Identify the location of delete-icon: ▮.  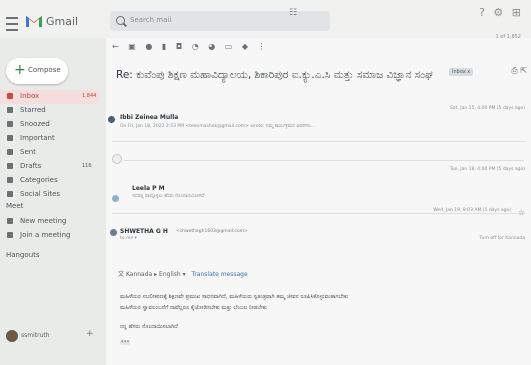
(164, 46).